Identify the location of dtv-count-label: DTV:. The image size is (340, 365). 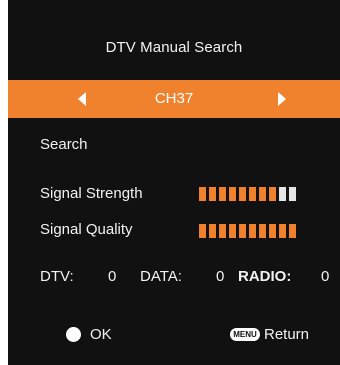
(57, 276).